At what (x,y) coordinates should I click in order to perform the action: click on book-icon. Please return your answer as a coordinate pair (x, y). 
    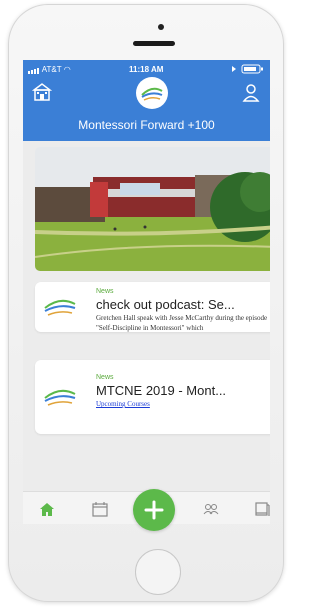
    Looking at the image, I should click on (261, 509).